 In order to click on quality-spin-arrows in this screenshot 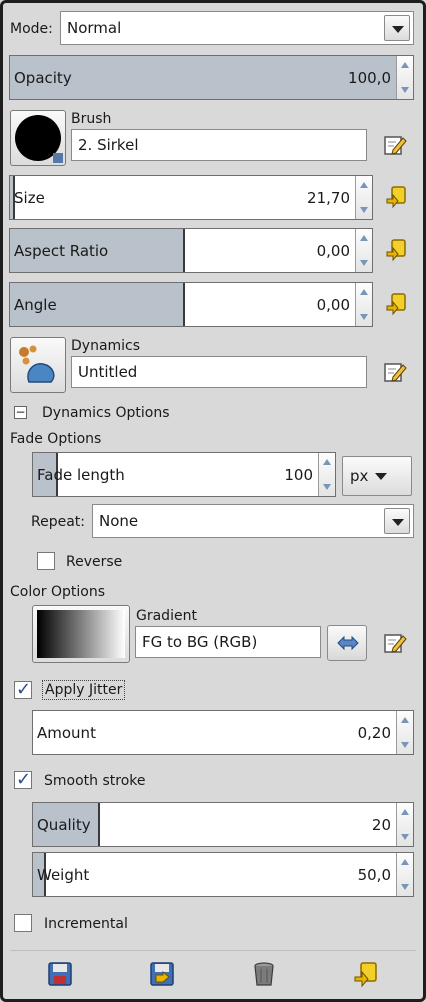, I will do `click(404, 824)`.